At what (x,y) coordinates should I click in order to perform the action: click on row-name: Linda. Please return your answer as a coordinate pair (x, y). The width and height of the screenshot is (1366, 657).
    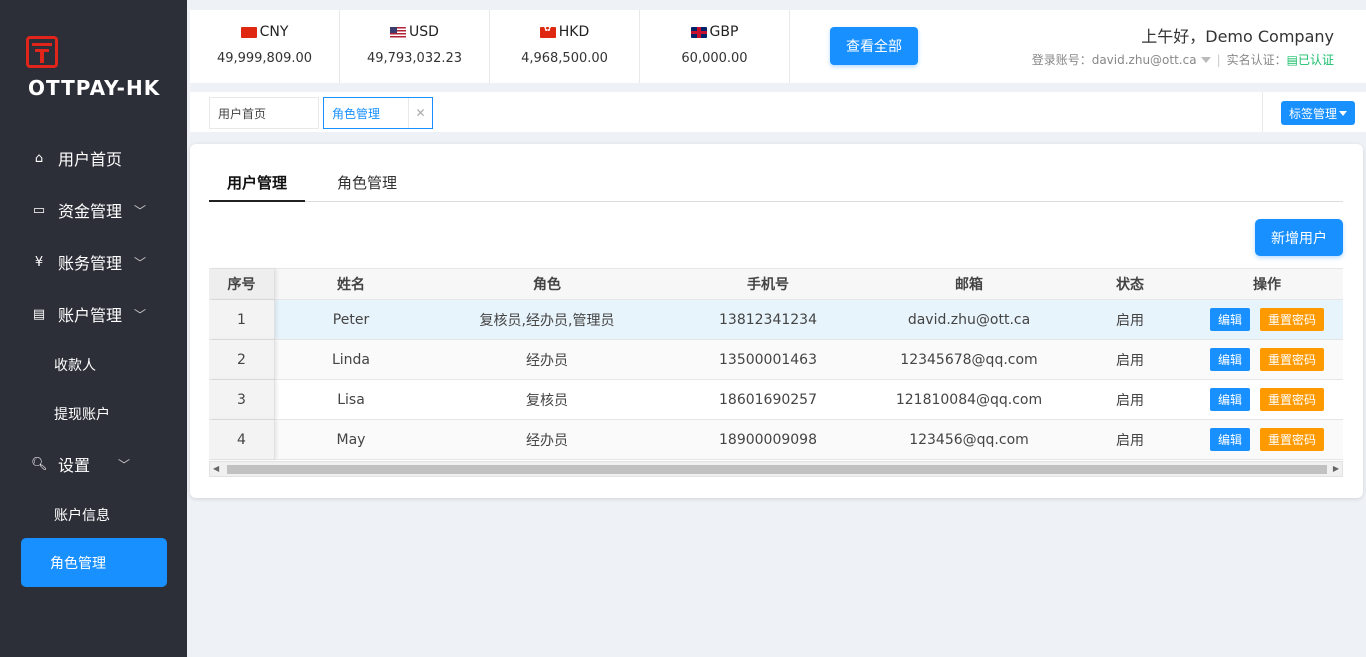
    Looking at the image, I should click on (351, 359).